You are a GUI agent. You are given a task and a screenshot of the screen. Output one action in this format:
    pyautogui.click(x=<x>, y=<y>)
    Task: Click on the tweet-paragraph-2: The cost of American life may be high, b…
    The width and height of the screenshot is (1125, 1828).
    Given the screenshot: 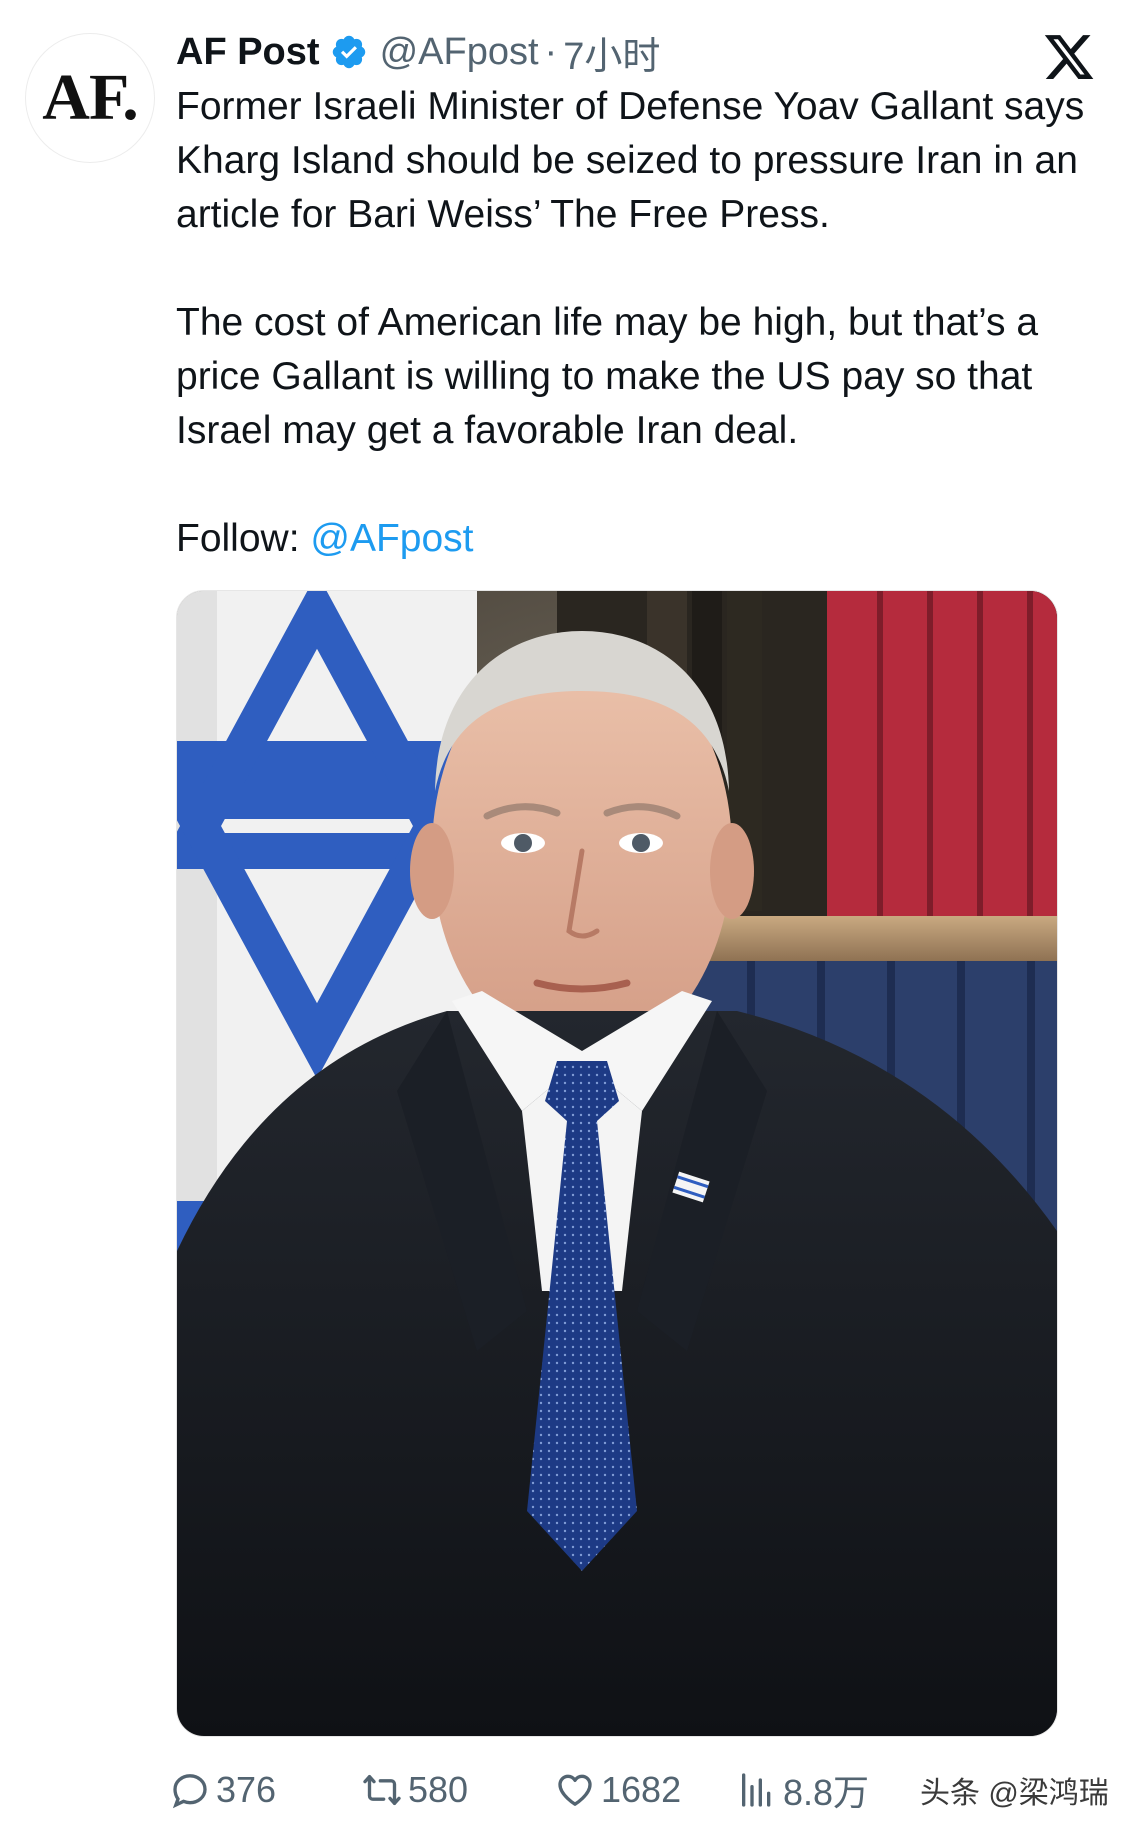 What is the action you would take?
    pyautogui.click(x=607, y=376)
    